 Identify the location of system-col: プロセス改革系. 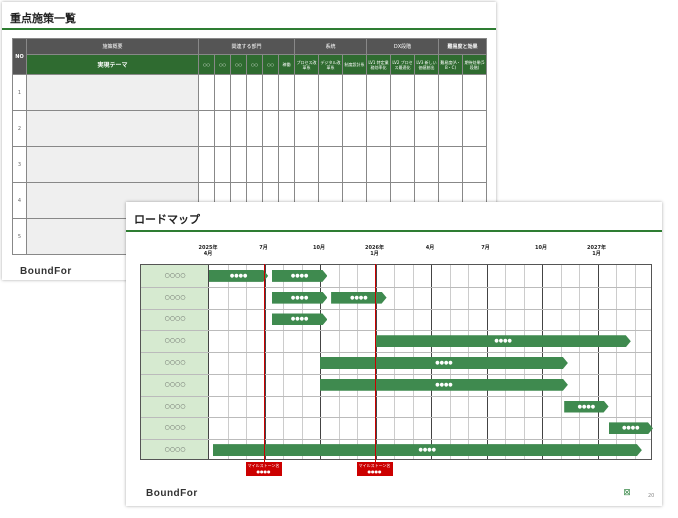
(306, 64).